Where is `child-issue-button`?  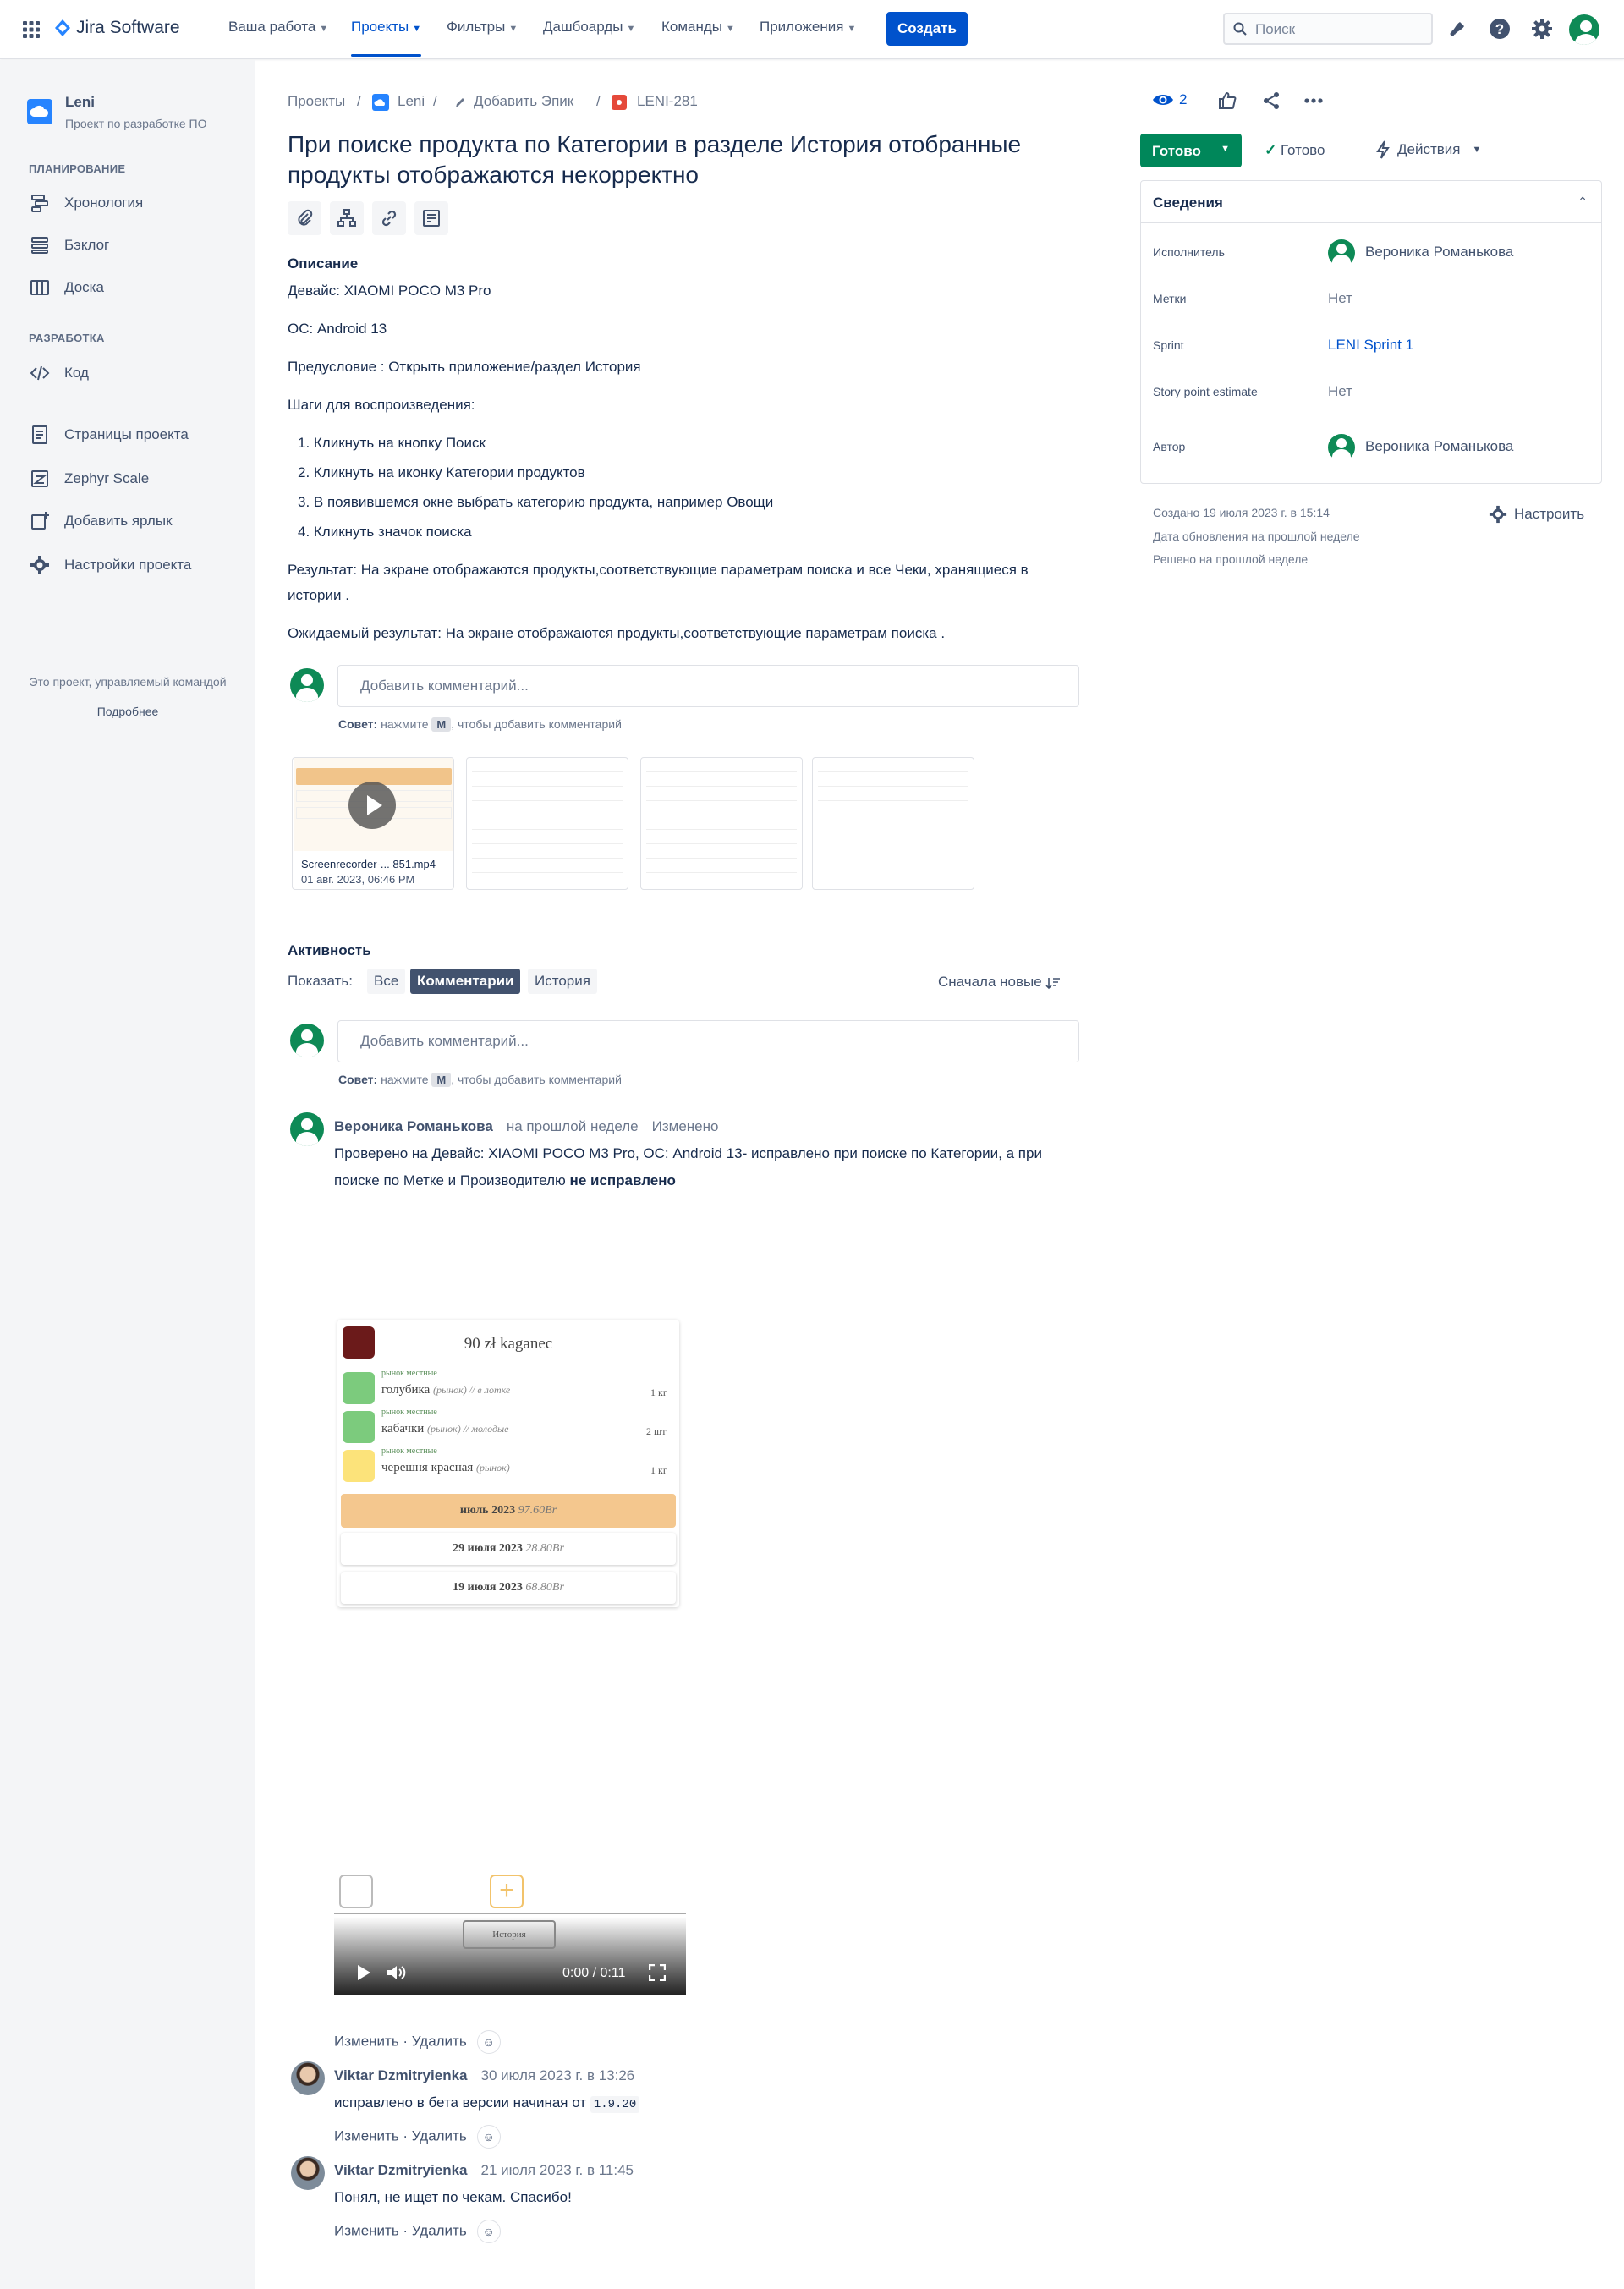 child-issue-button is located at coordinates (347, 218).